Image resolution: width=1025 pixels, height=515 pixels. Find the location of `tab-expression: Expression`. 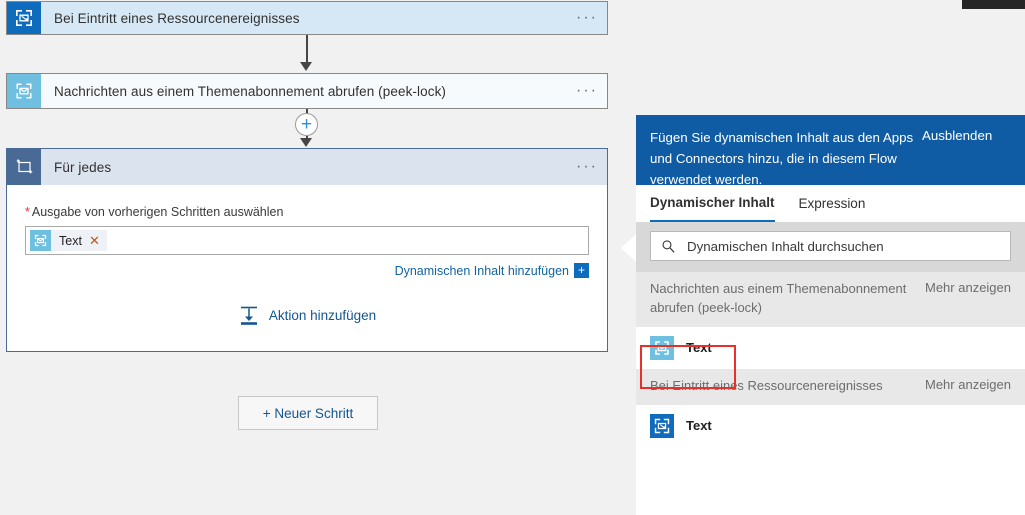

tab-expression: Expression is located at coordinates (832, 203).